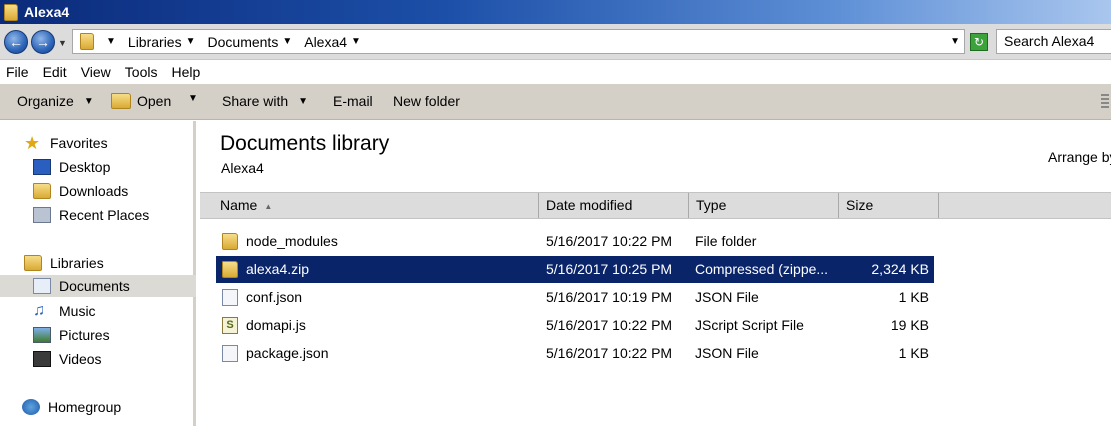  Describe the element at coordinates (955, 41) in the screenshot. I see `address-history-dropdown: ▼` at that location.